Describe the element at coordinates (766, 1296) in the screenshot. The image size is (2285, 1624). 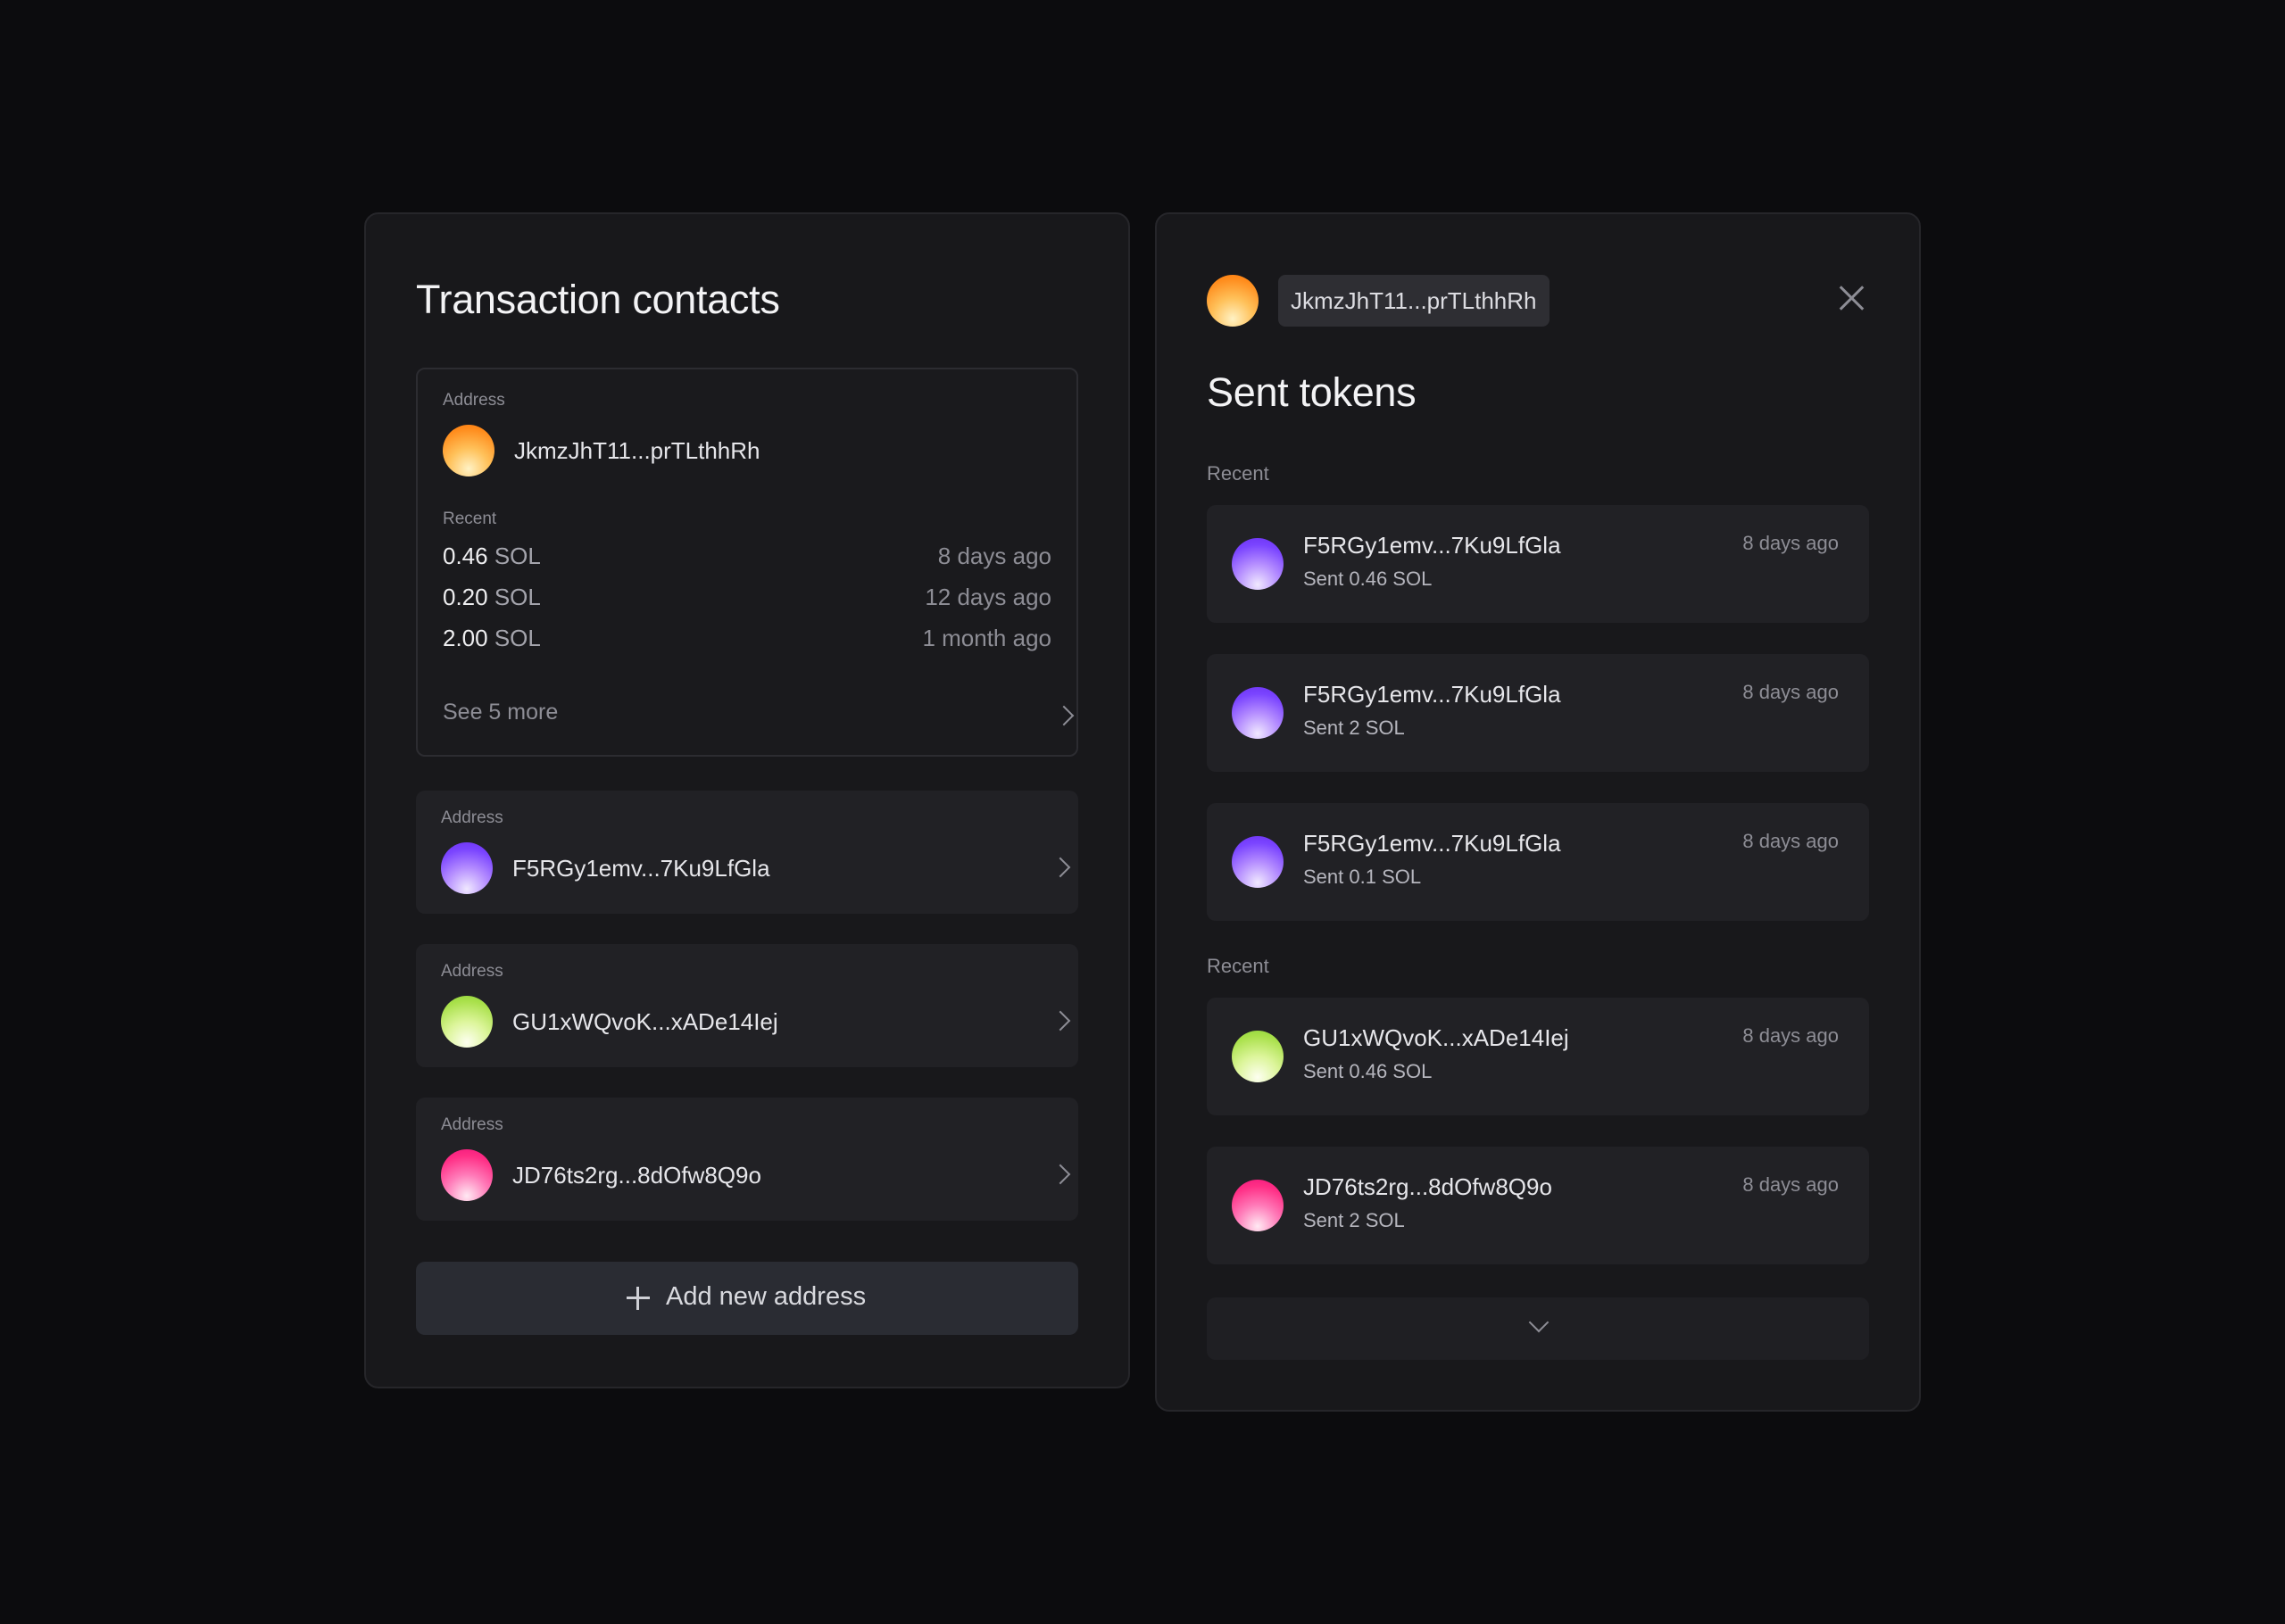
I see `add-new-address-label: Add new address` at that location.